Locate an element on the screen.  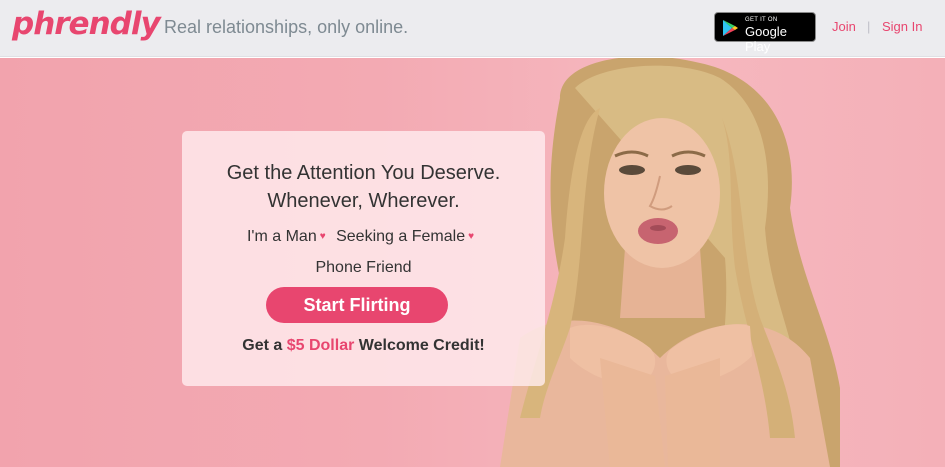
credit-suffix: Welcome Credit! is located at coordinates (421, 345).